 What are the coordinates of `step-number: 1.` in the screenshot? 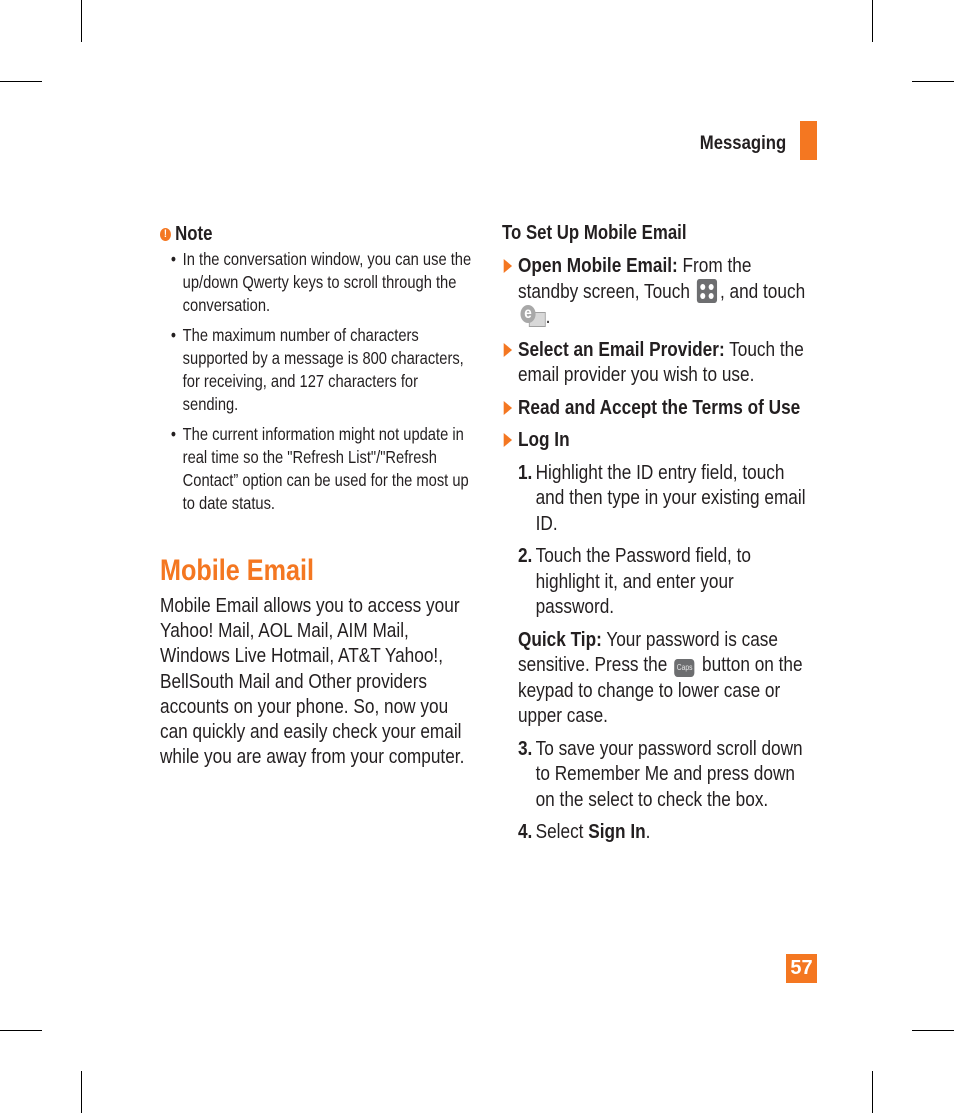 It's located at (525, 472).